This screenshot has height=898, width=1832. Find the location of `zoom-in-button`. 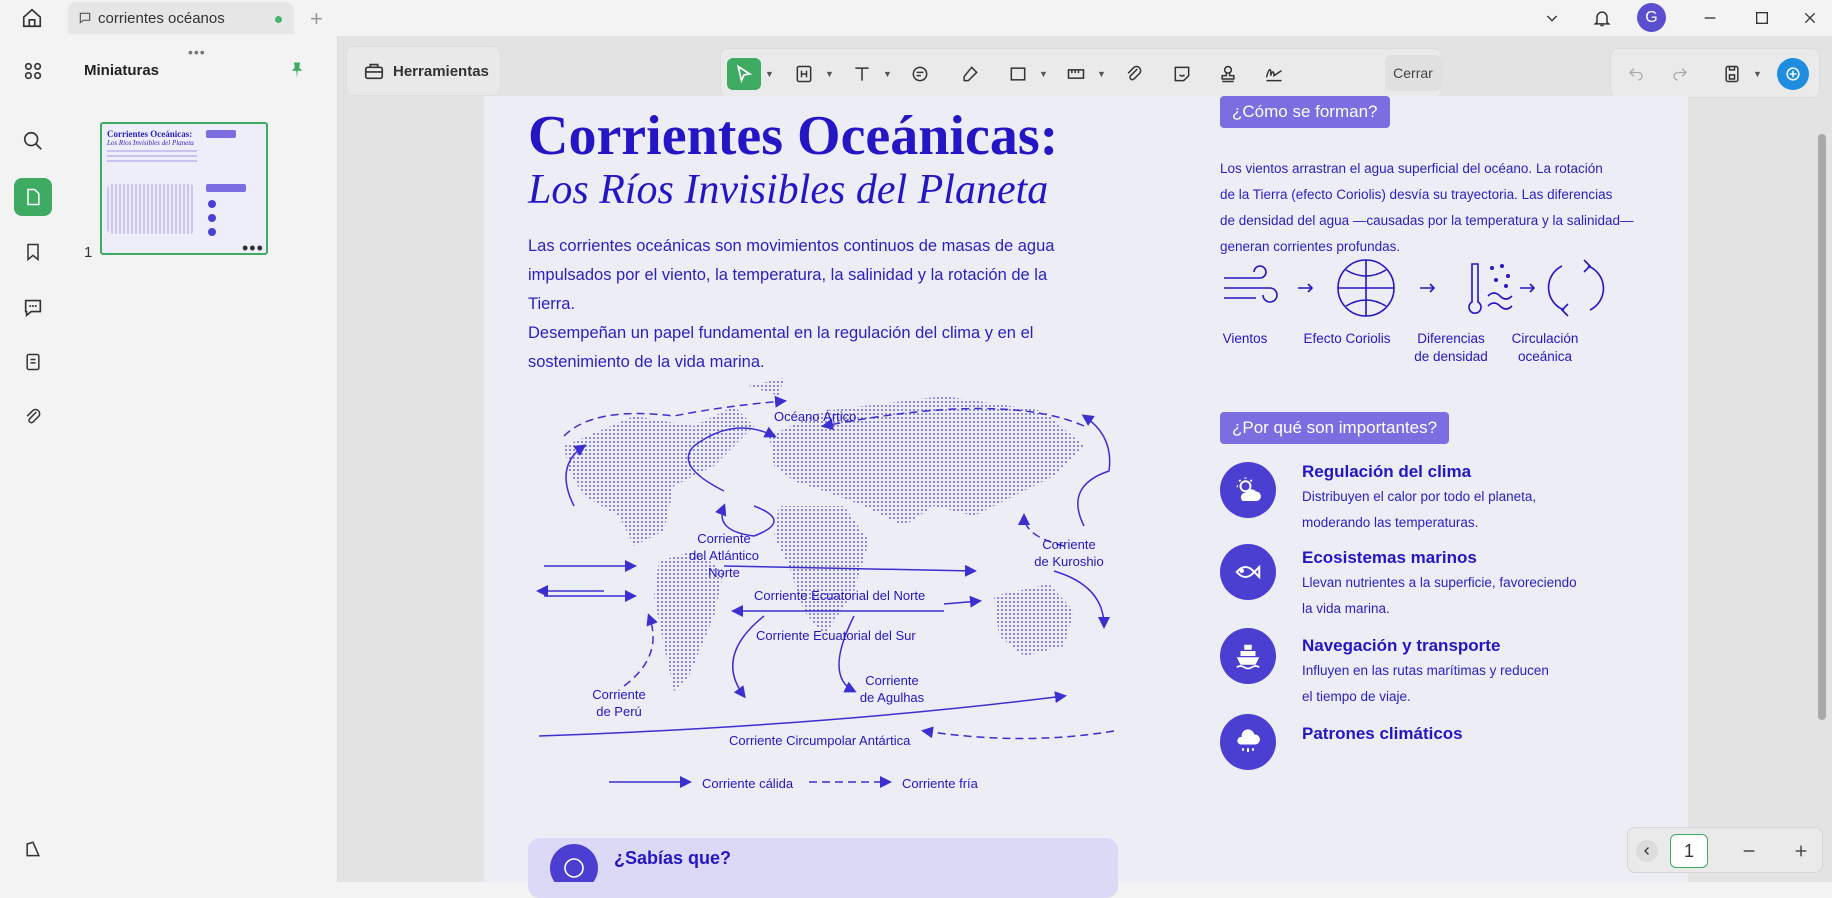

zoom-in-button is located at coordinates (1801, 851).